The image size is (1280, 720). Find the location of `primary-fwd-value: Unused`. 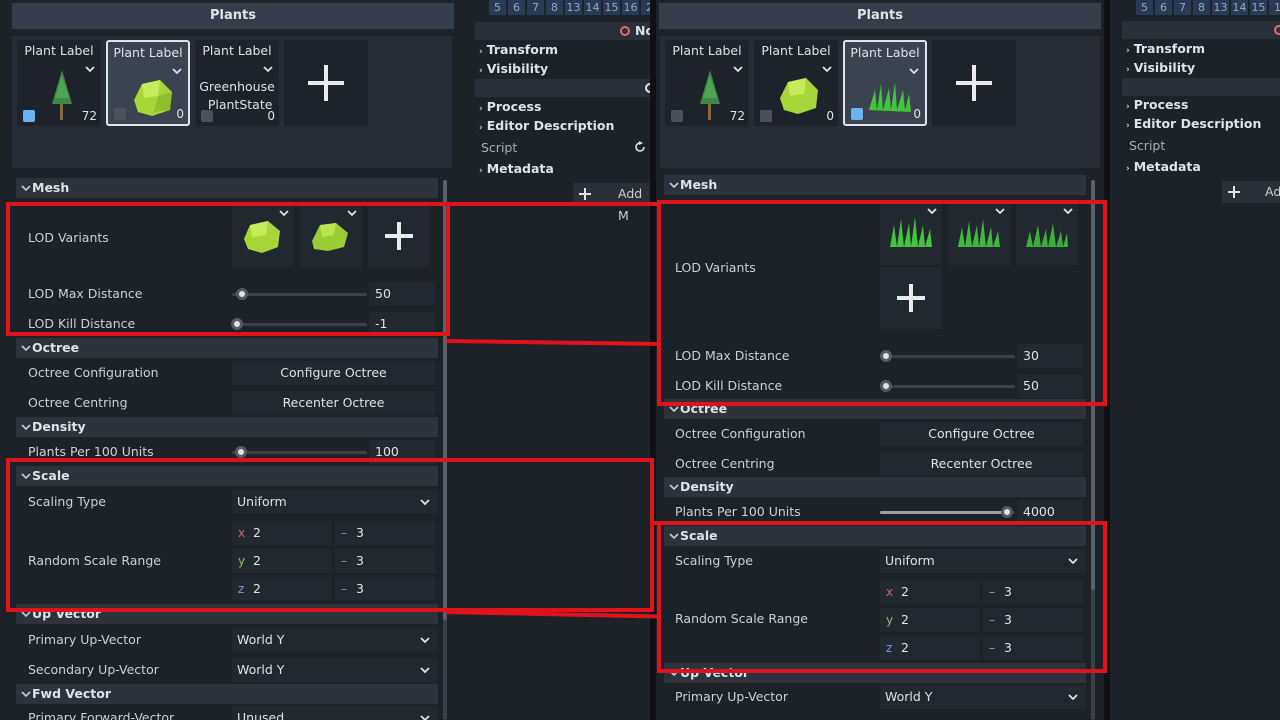

primary-fwd-value: Unused is located at coordinates (261, 715).